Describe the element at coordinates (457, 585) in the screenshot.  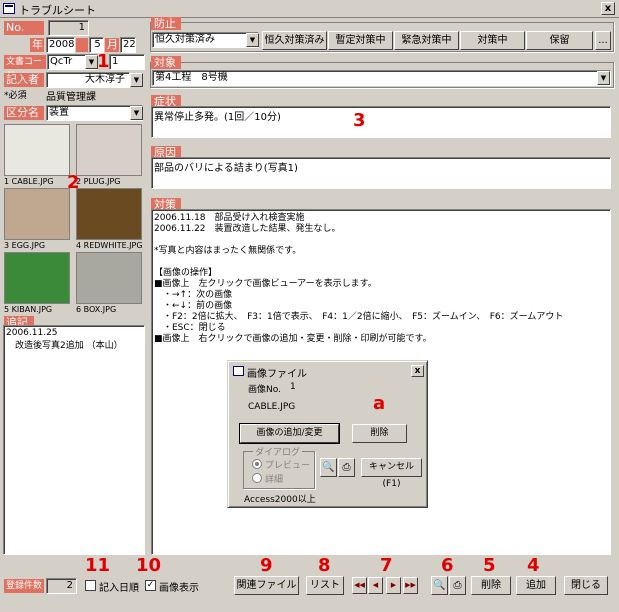
I see `print-icon: ⎙` at that location.